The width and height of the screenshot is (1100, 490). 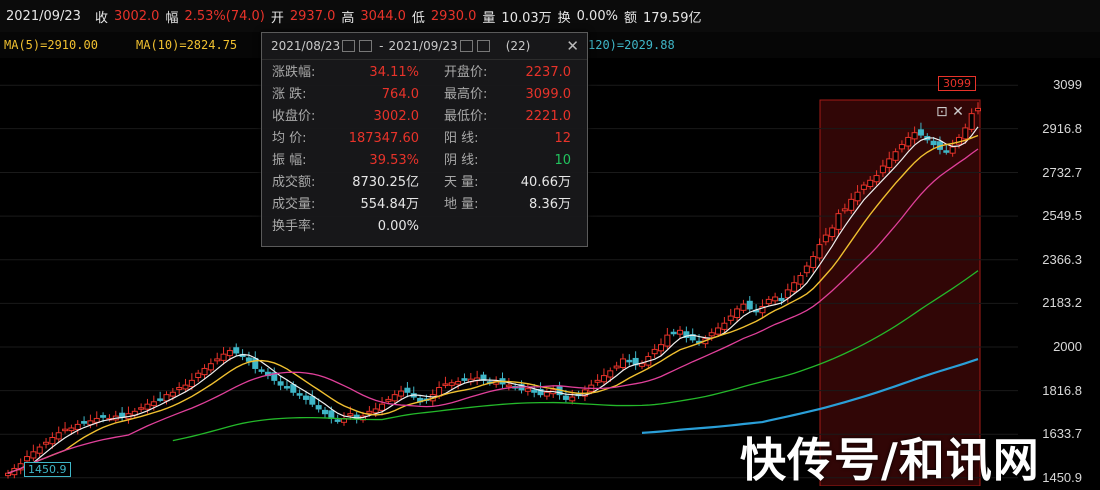 What do you see at coordinates (366, 46) in the screenshot?
I see `date-from-step-icon` at bounding box center [366, 46].